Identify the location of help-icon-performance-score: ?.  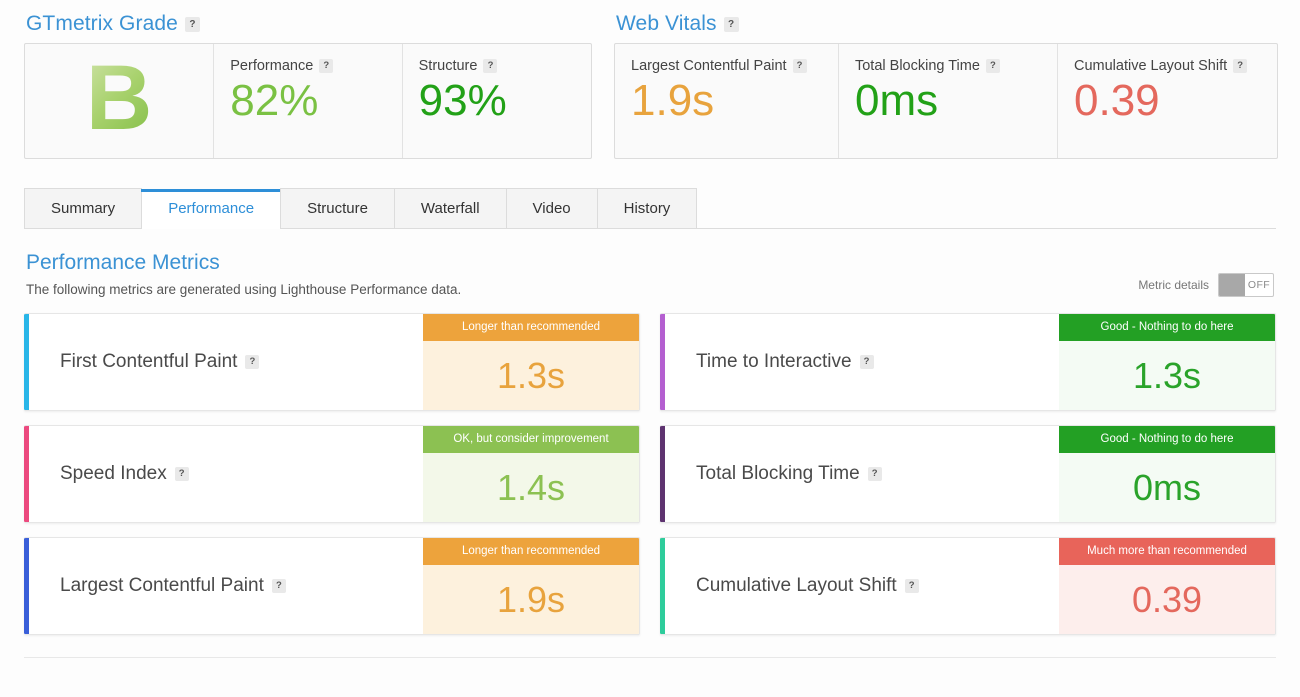
(326, 66).